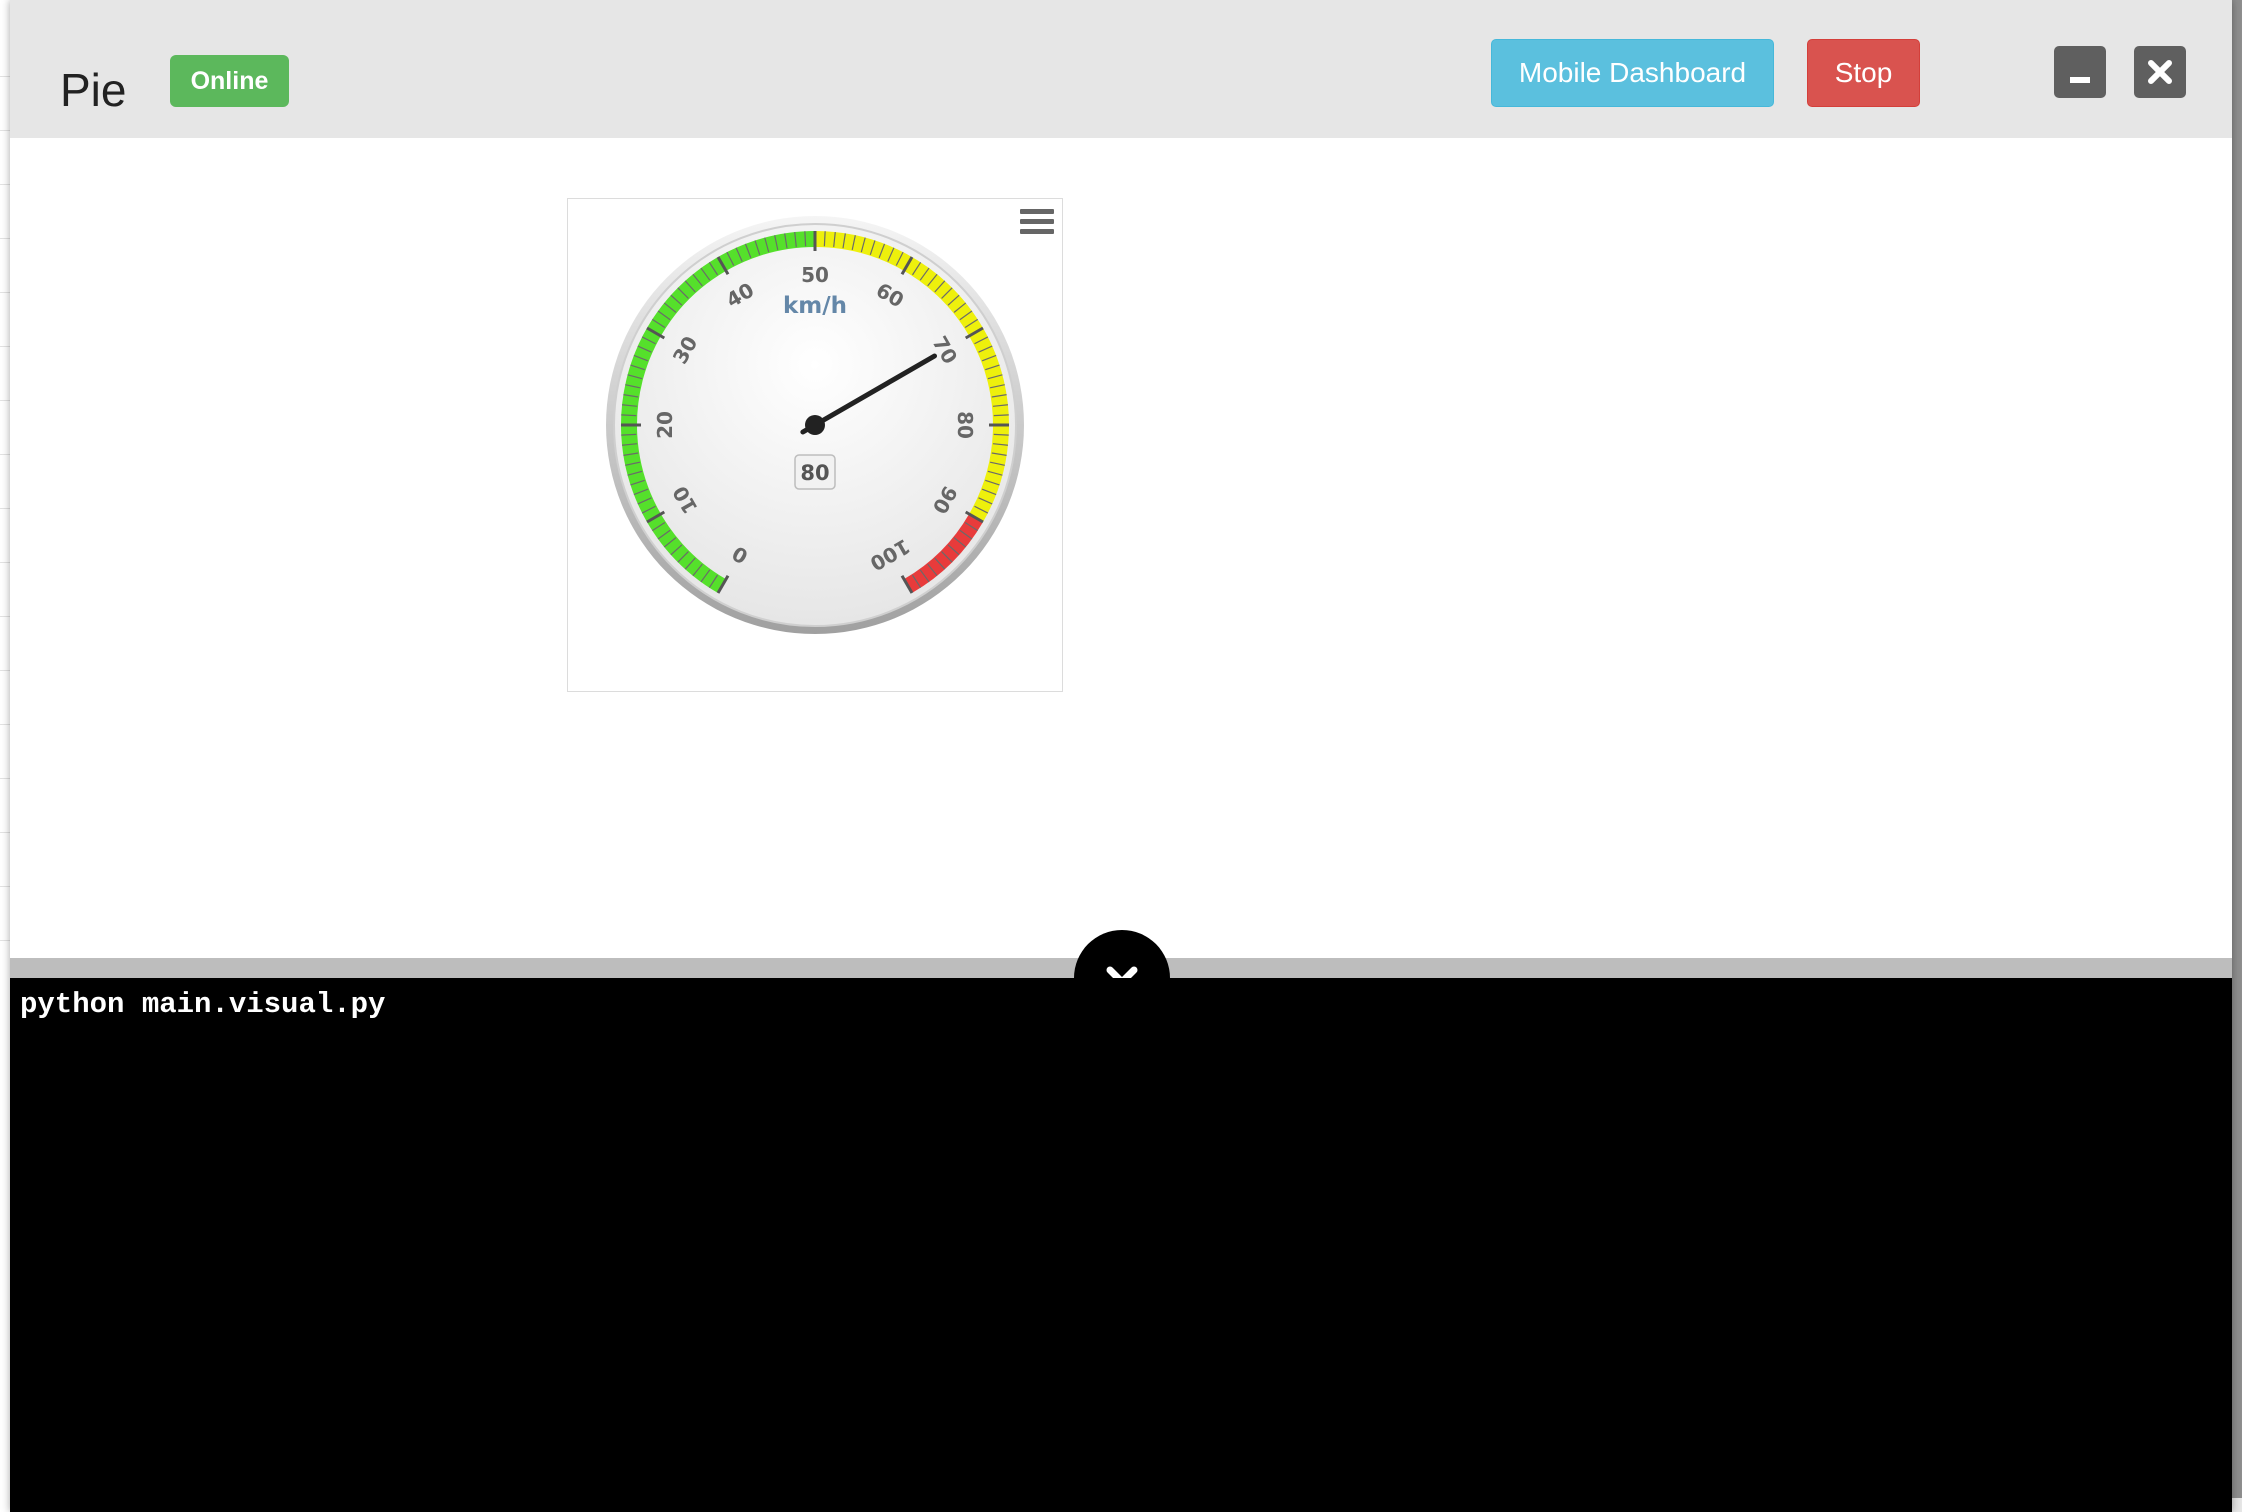 The height and width of the screenshot is (1512, 2242). I want to click on close-button, so click(2160, 72).